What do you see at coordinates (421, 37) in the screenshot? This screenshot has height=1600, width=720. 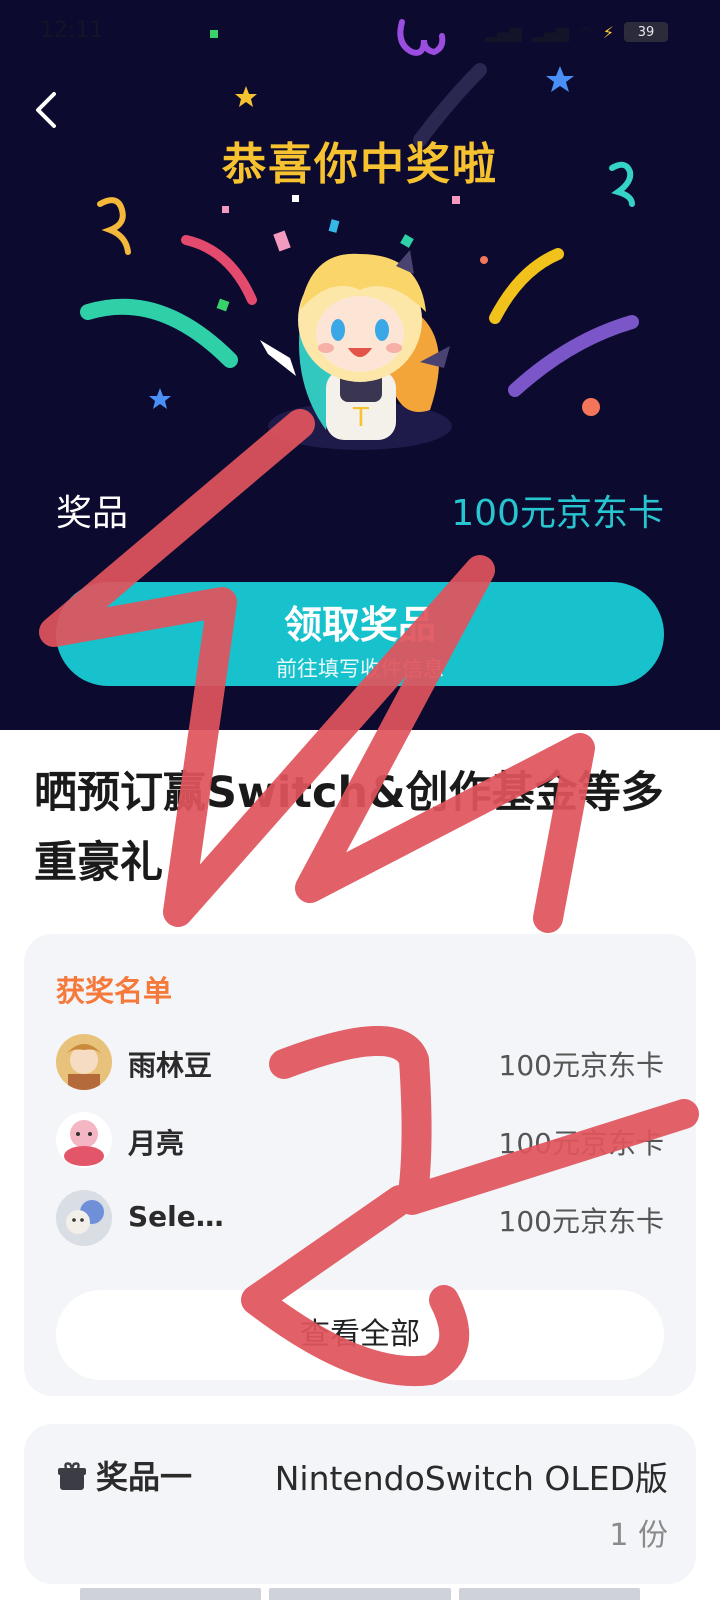 I see `app-logo-icon` at bounding box center [421, 37].